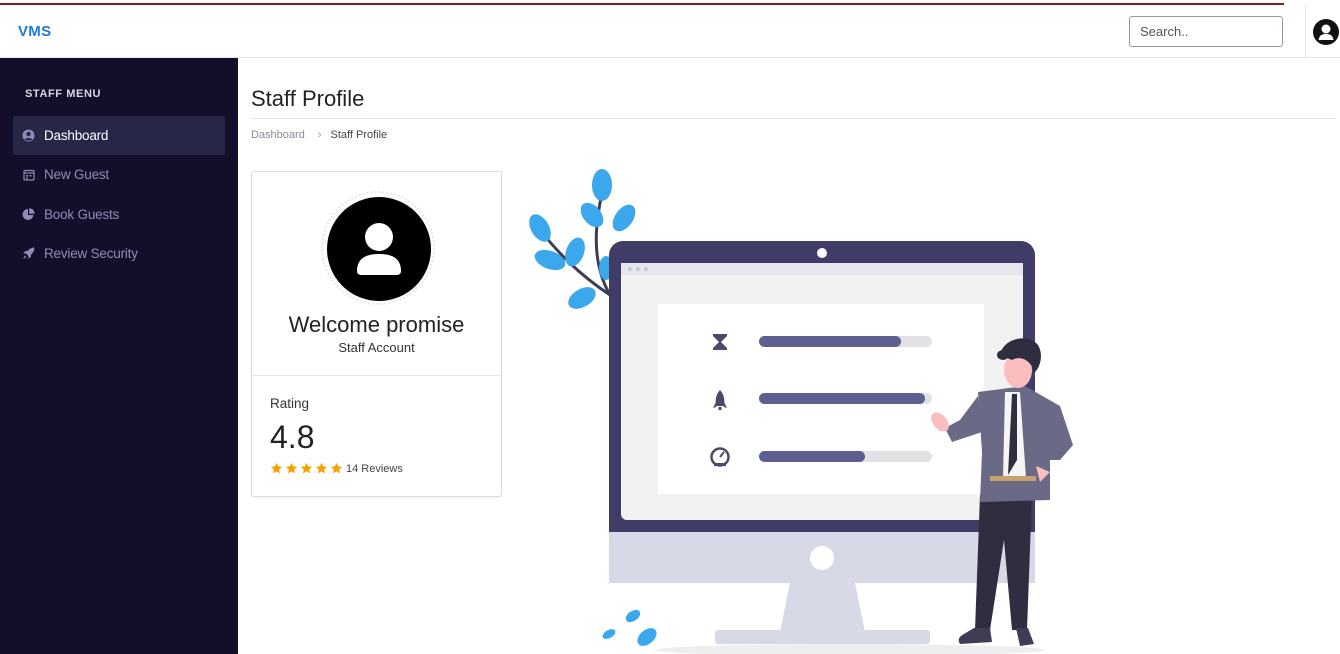 The height and width of the screenshot is (654, 1340). What do you see at coordinates (670, 31) in the screenshot?
I see `top-header: VMS` at bounding box center [670, 31].